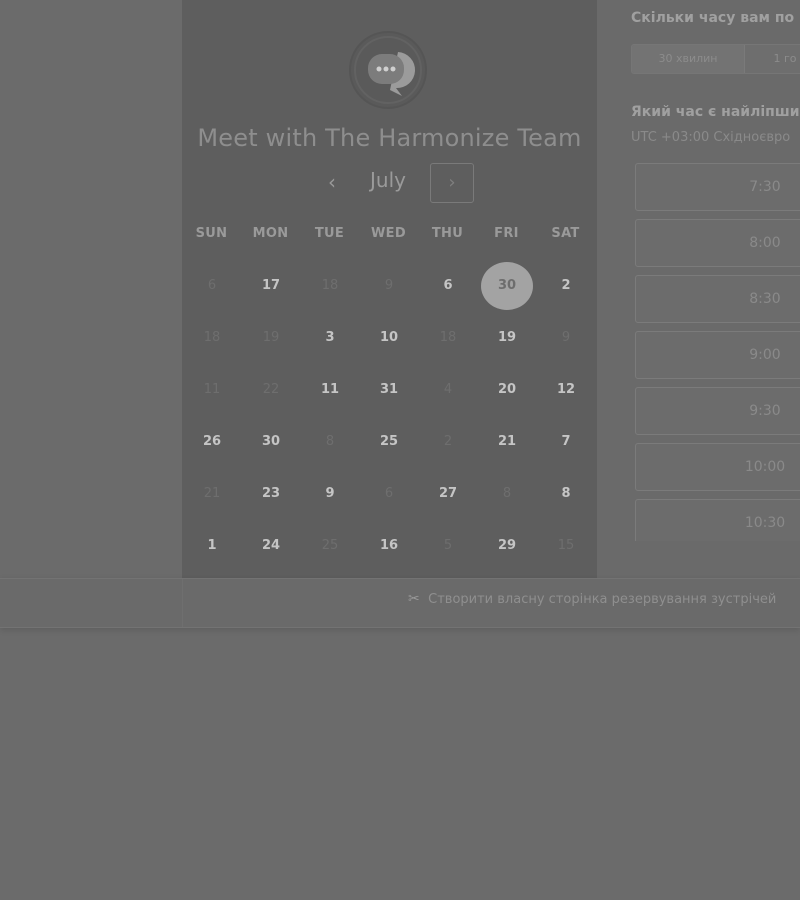 This screenshot has width=800, height=900. Describe the element at coordinates (506, 233) in the screenshot. I see `weekday-5: FRI` at that location.